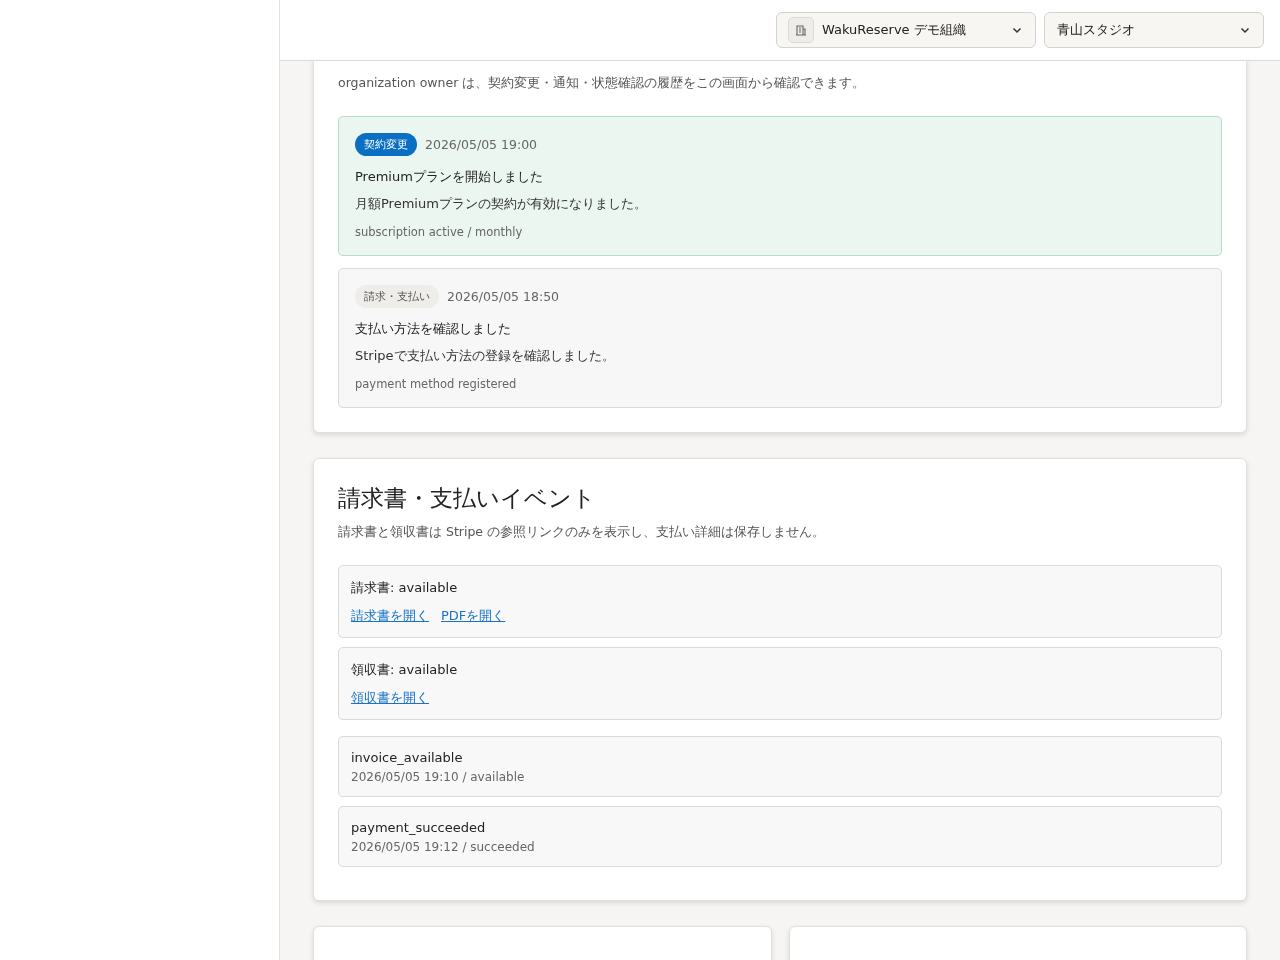 The width and height of the screenshot is (1280, 960). Describe the element at coordinates (438, 777) in the screenshot. I see `event-detail: 2026/05/05 19:10 / available` at that location.